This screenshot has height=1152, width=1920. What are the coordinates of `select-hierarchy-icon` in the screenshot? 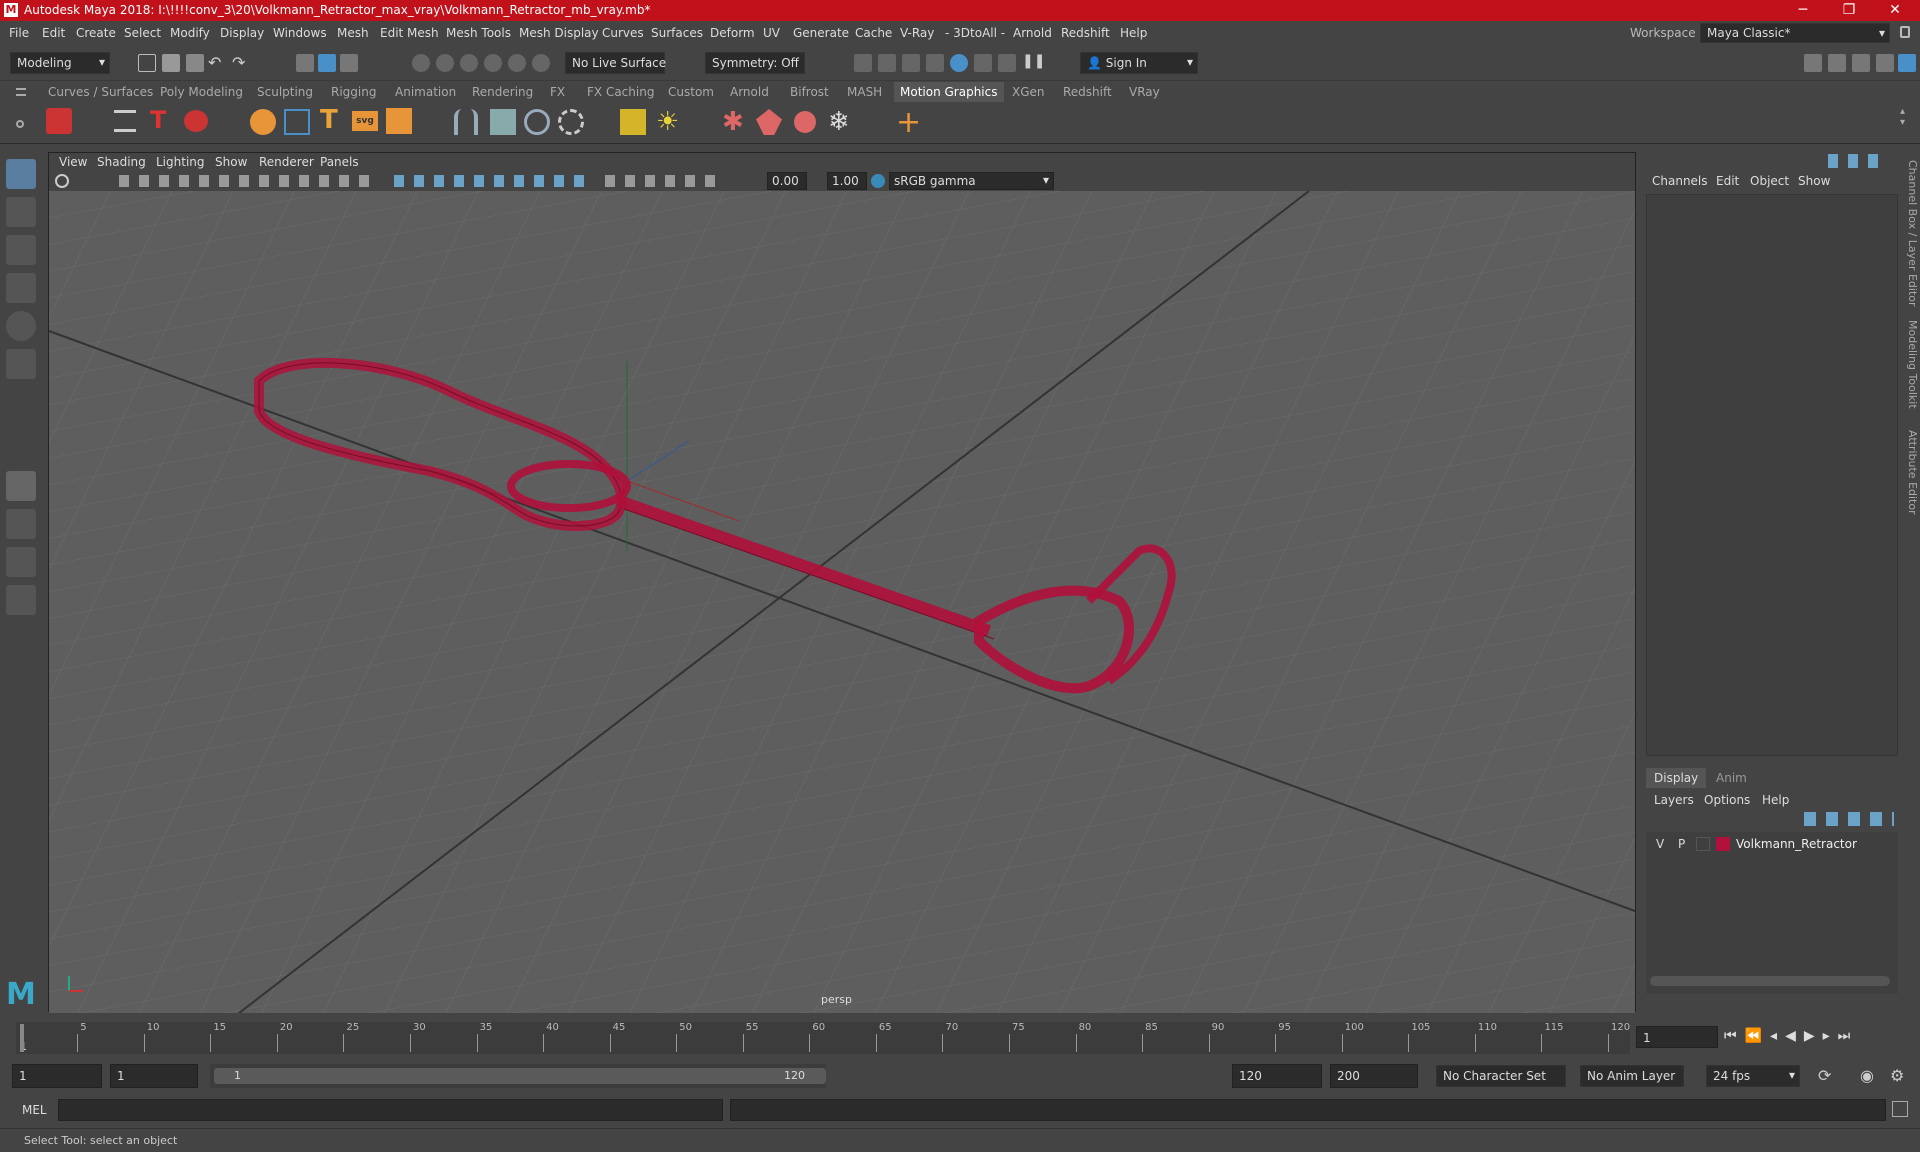 It's located at (305, 63).